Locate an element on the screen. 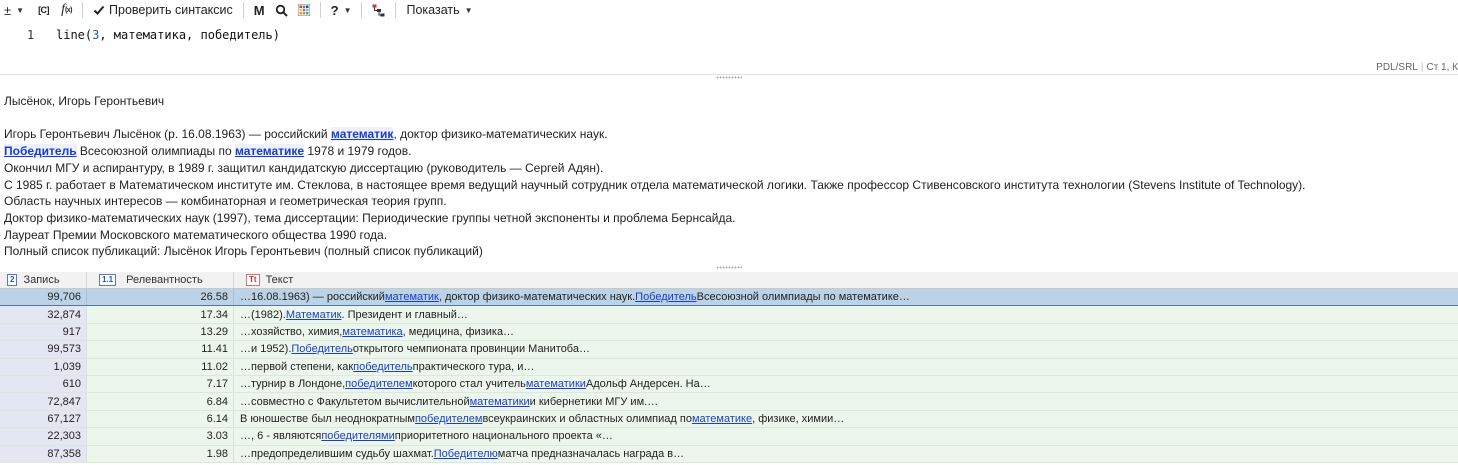 The height and width of the screenshot is (465, 1458). record-cell: 1,039 is located at coordinates (43, 366).